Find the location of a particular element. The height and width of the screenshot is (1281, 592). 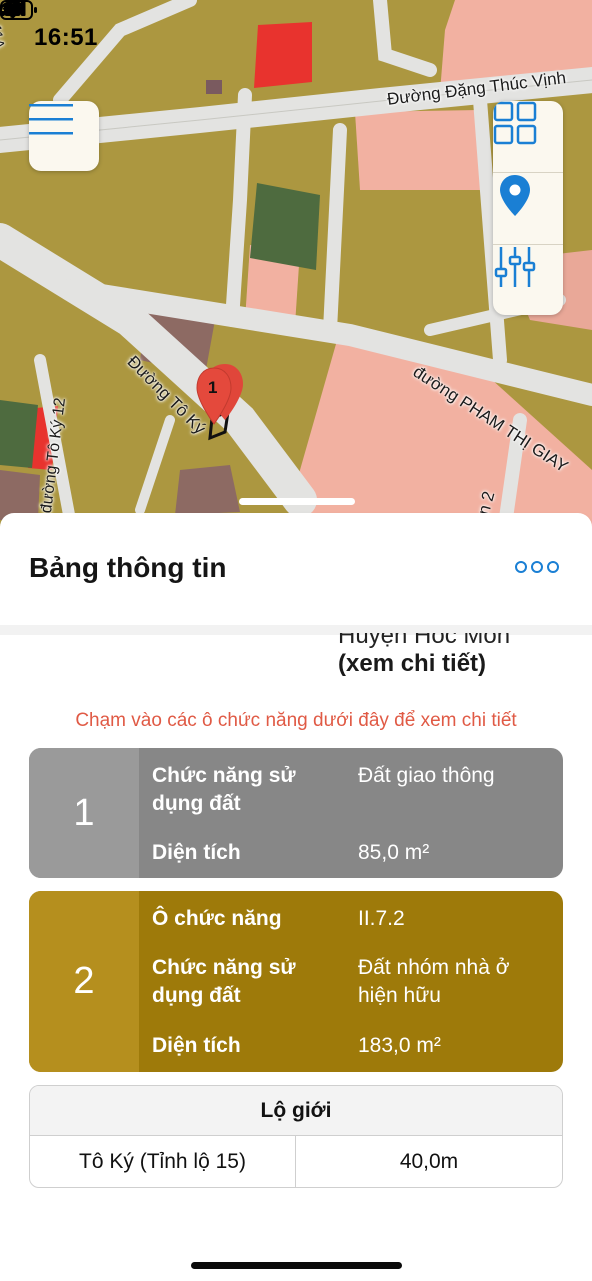

road-name-cell: Tô Ký (Tỉnh lộ 15) is located at coordinates (163, 1161).